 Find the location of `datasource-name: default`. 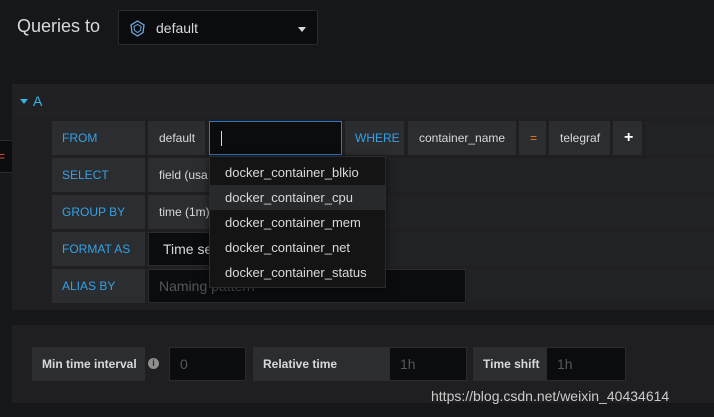

datasource-name: default is located at coordinates (177, 28).